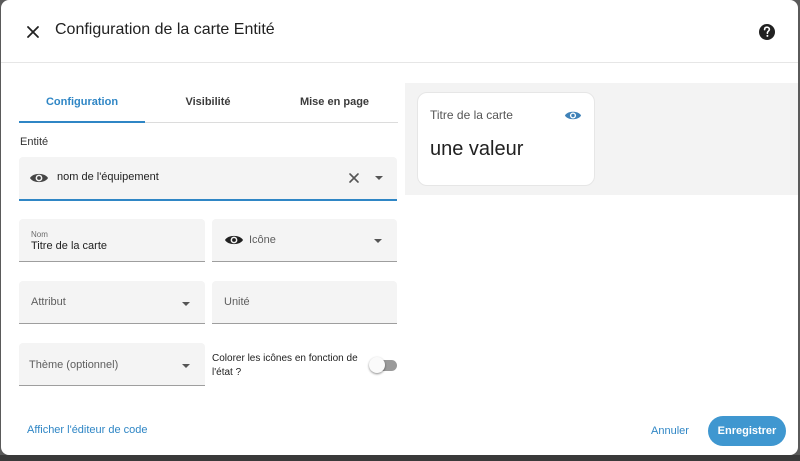  I want to click on name-value: Titre de la carte, so click(69, 246).